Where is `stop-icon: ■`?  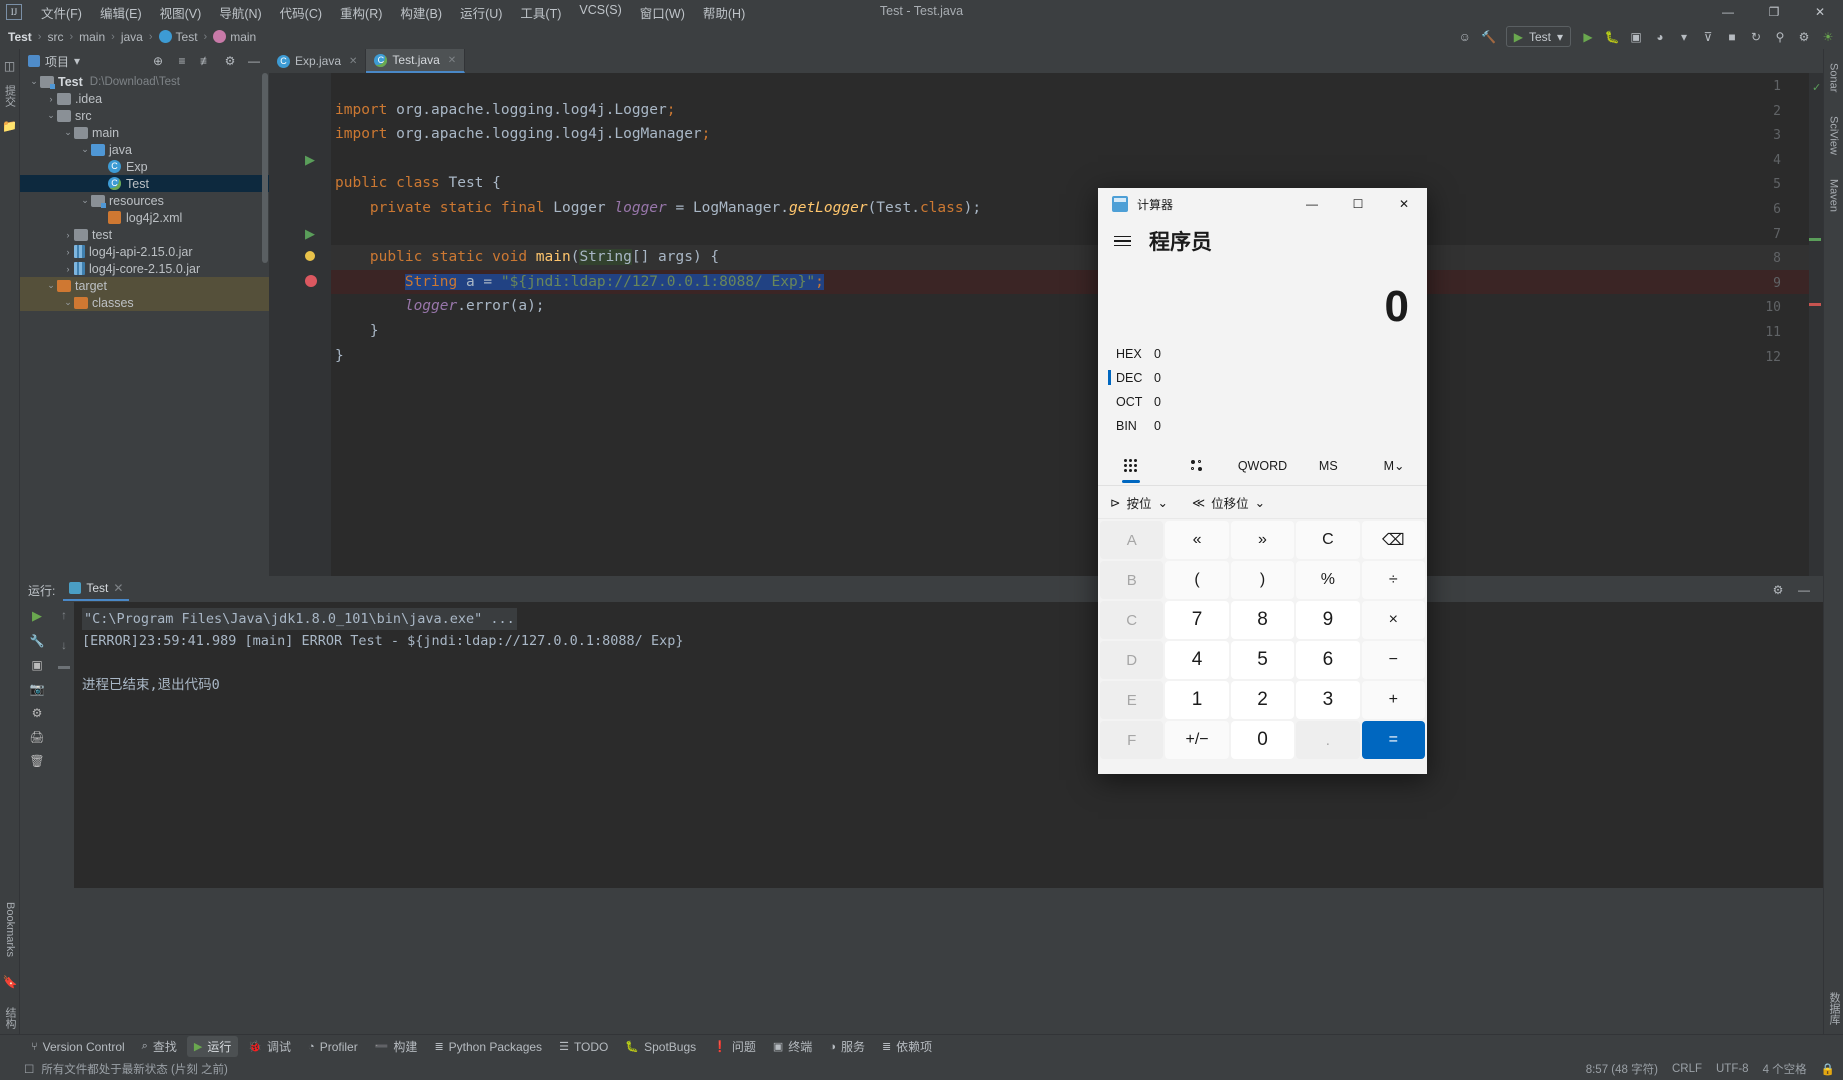
stop-icon: ■ is located at coordinates (1732, 36).